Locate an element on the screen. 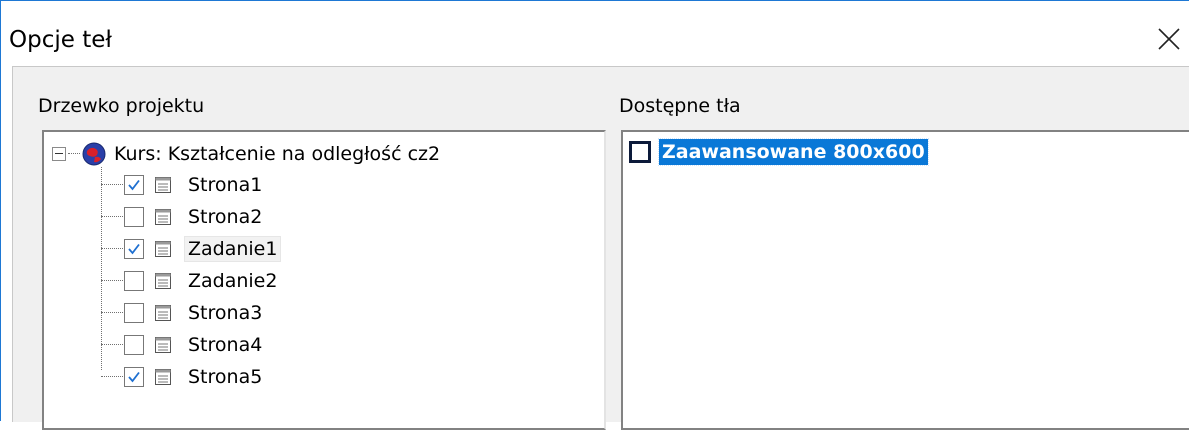 The image size is (1189, 430). background-list-item: Zaawansowane 800x600 is located at coordinates (779, 152).